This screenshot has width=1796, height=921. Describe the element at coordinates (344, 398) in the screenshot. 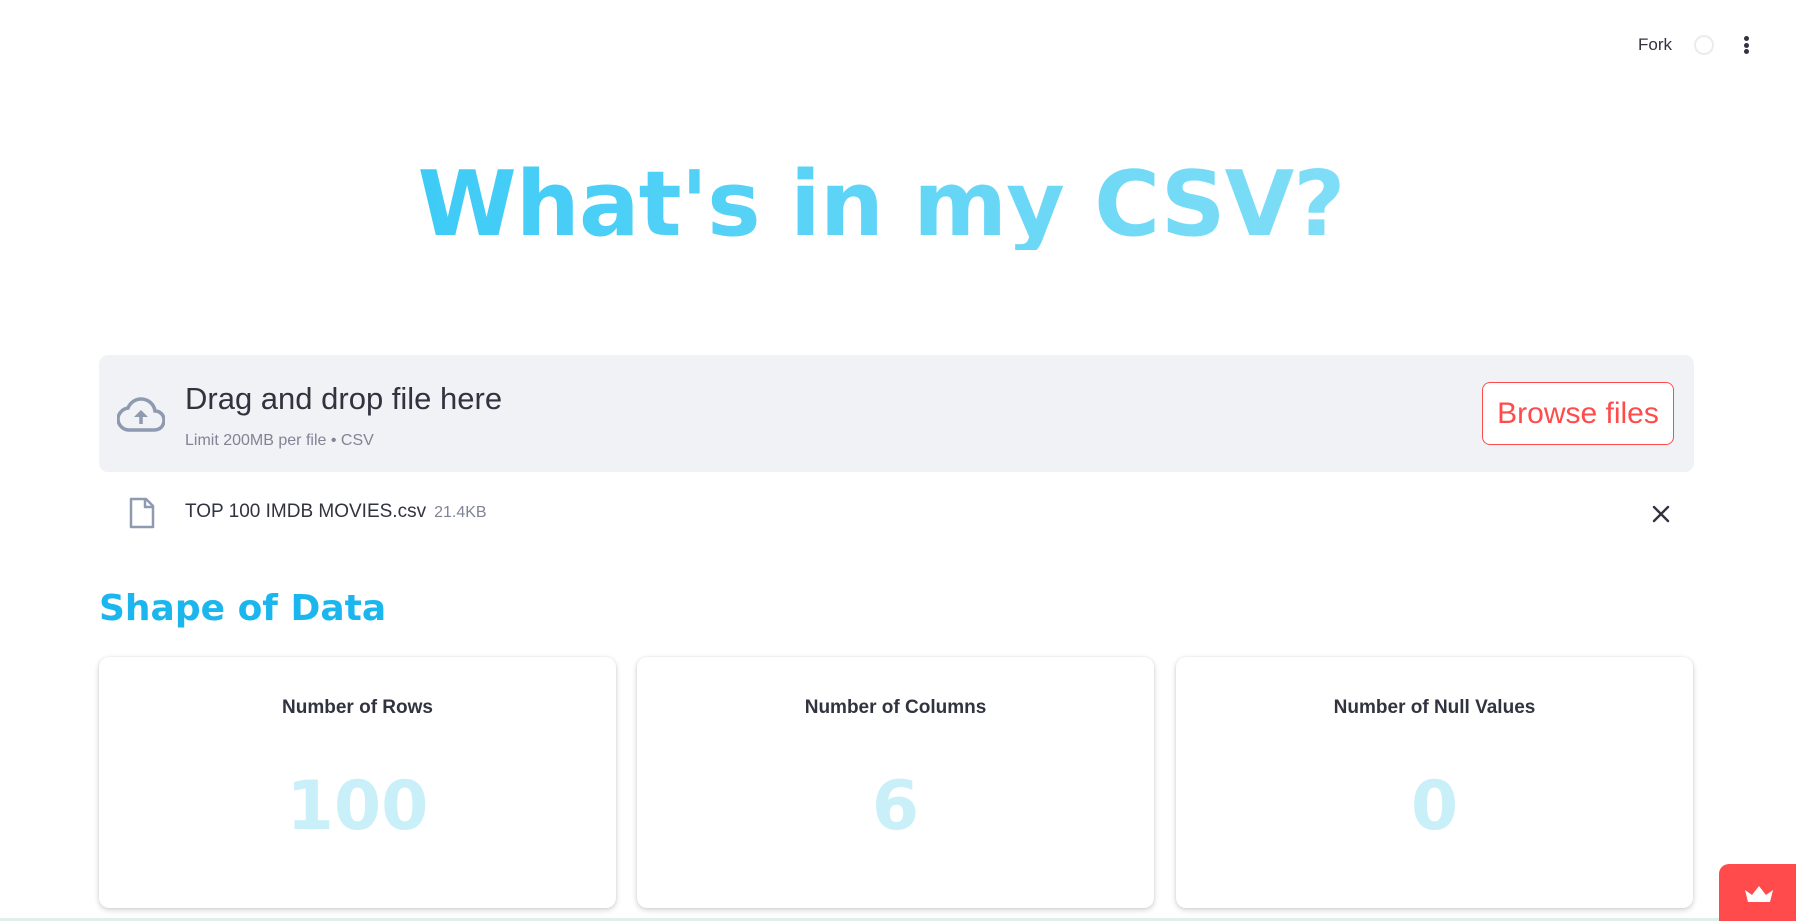

I see `dropzone-instructions: Drag and drop file here` at that location.